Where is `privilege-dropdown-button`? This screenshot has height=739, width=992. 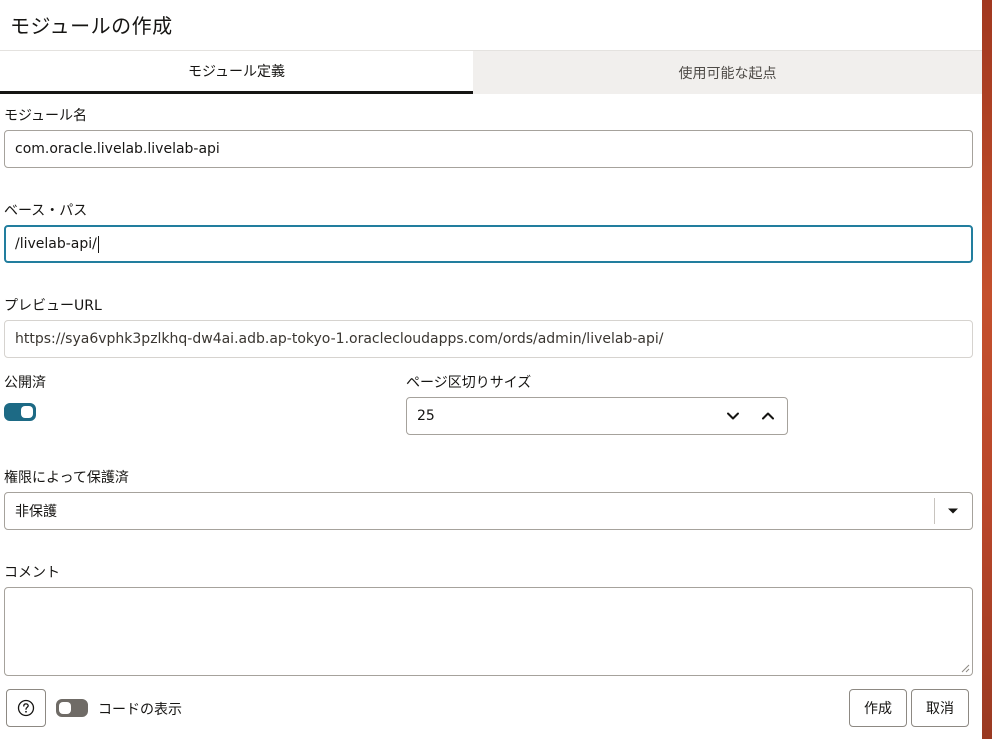
privilege-dropdown-button is located at coordinates (953, 511).